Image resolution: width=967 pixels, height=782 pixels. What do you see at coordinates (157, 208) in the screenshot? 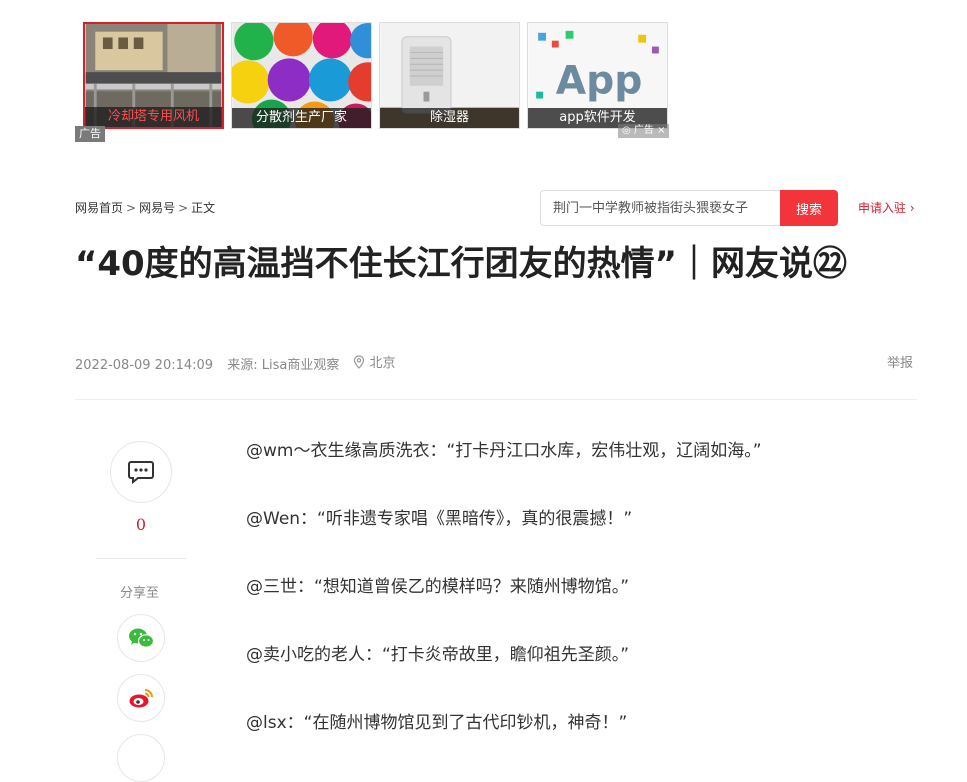
I see `breadcrumb-section: 网易号` at bounding box center [157, 208].